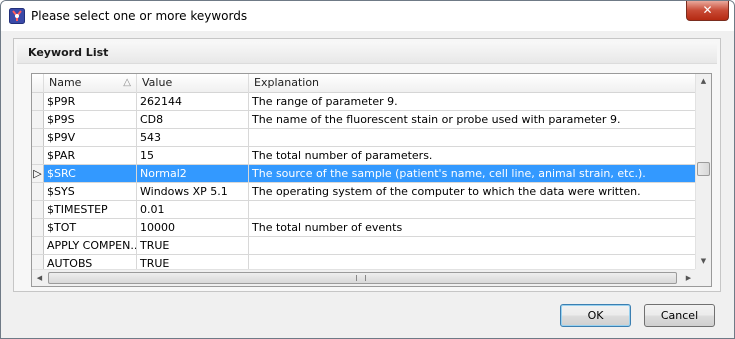 The image size is (735, 339). Describe the element at coordinates (367, 53) in the screenshot. I see `group-header: Keyword List` at that location.